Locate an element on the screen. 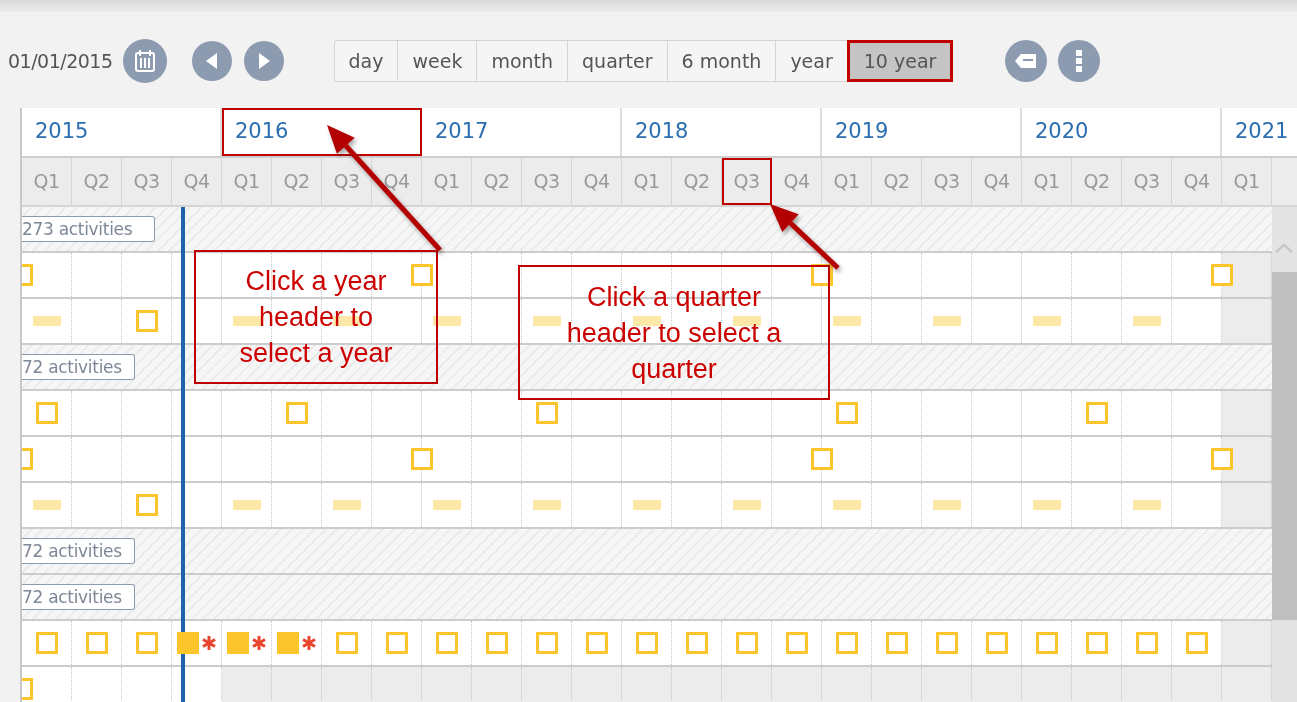  year-header: 2021 is located at coordinates (1259, 132).